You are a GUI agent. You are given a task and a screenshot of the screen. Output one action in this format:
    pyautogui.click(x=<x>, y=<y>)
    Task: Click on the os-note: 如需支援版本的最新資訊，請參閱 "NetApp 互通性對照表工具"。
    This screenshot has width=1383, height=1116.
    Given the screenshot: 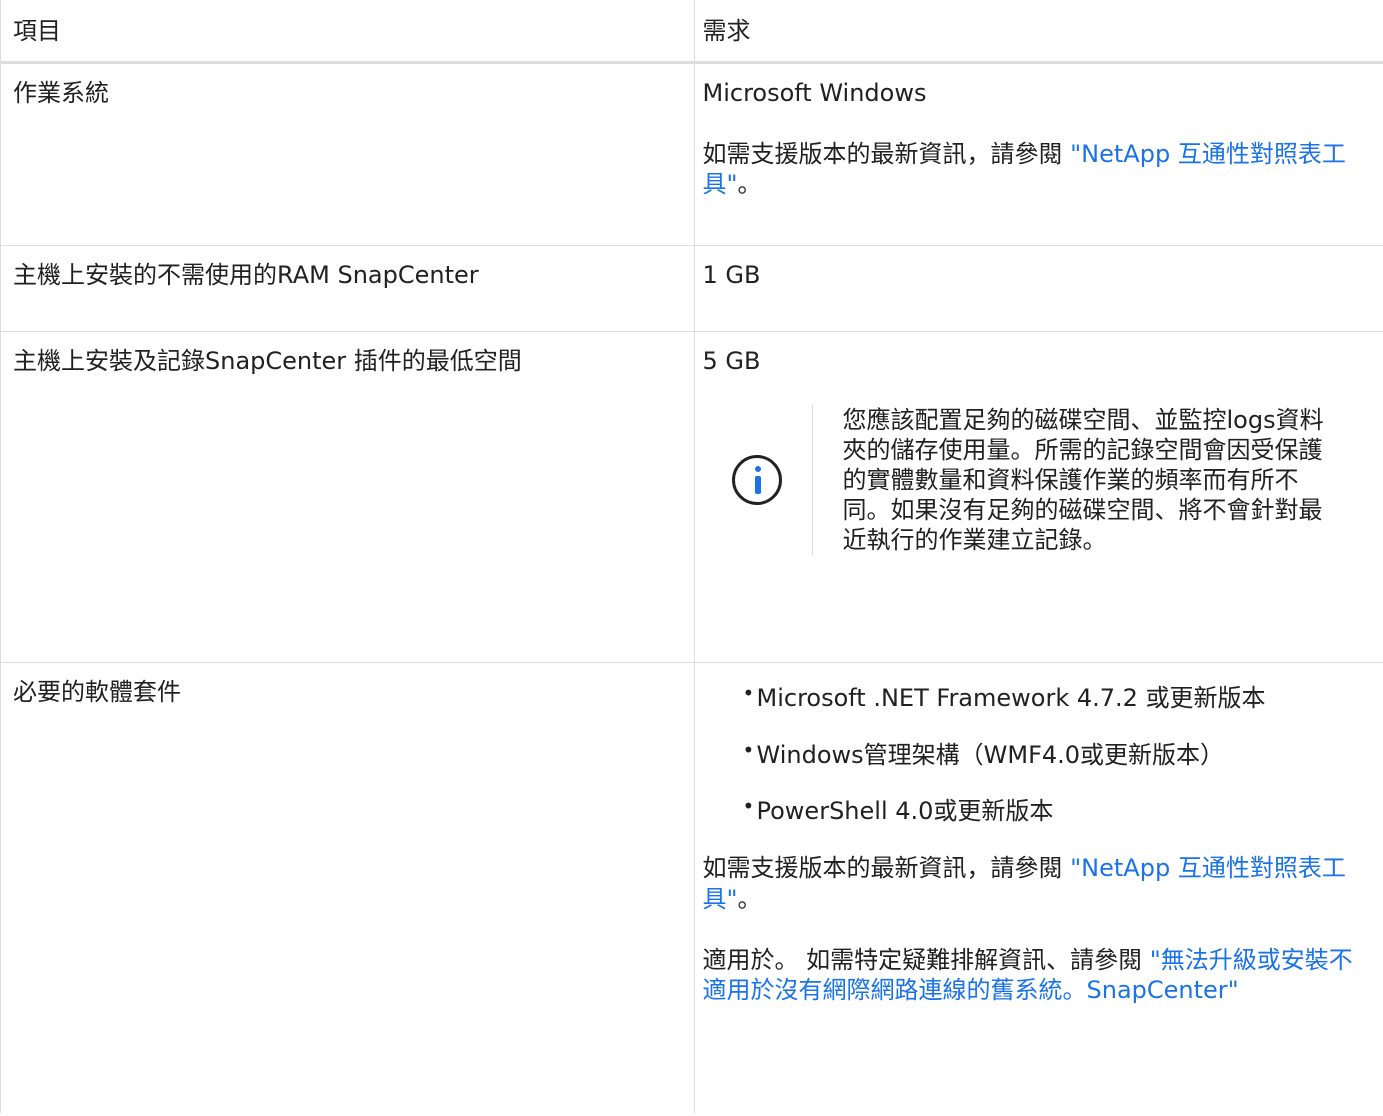 What is the action you would take?
    pyautogui.click(x=1038, y=169)
    